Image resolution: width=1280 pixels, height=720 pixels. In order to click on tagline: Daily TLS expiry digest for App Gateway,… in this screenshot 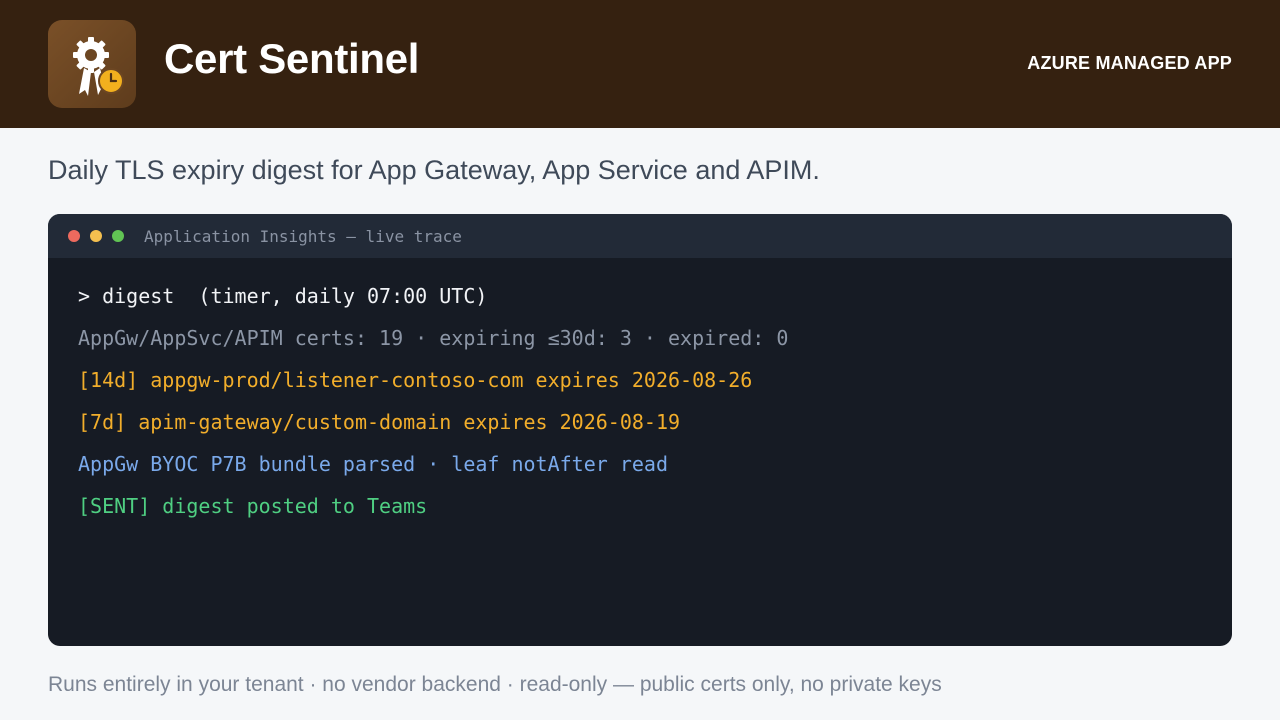, I will do `click(434, 170)`.